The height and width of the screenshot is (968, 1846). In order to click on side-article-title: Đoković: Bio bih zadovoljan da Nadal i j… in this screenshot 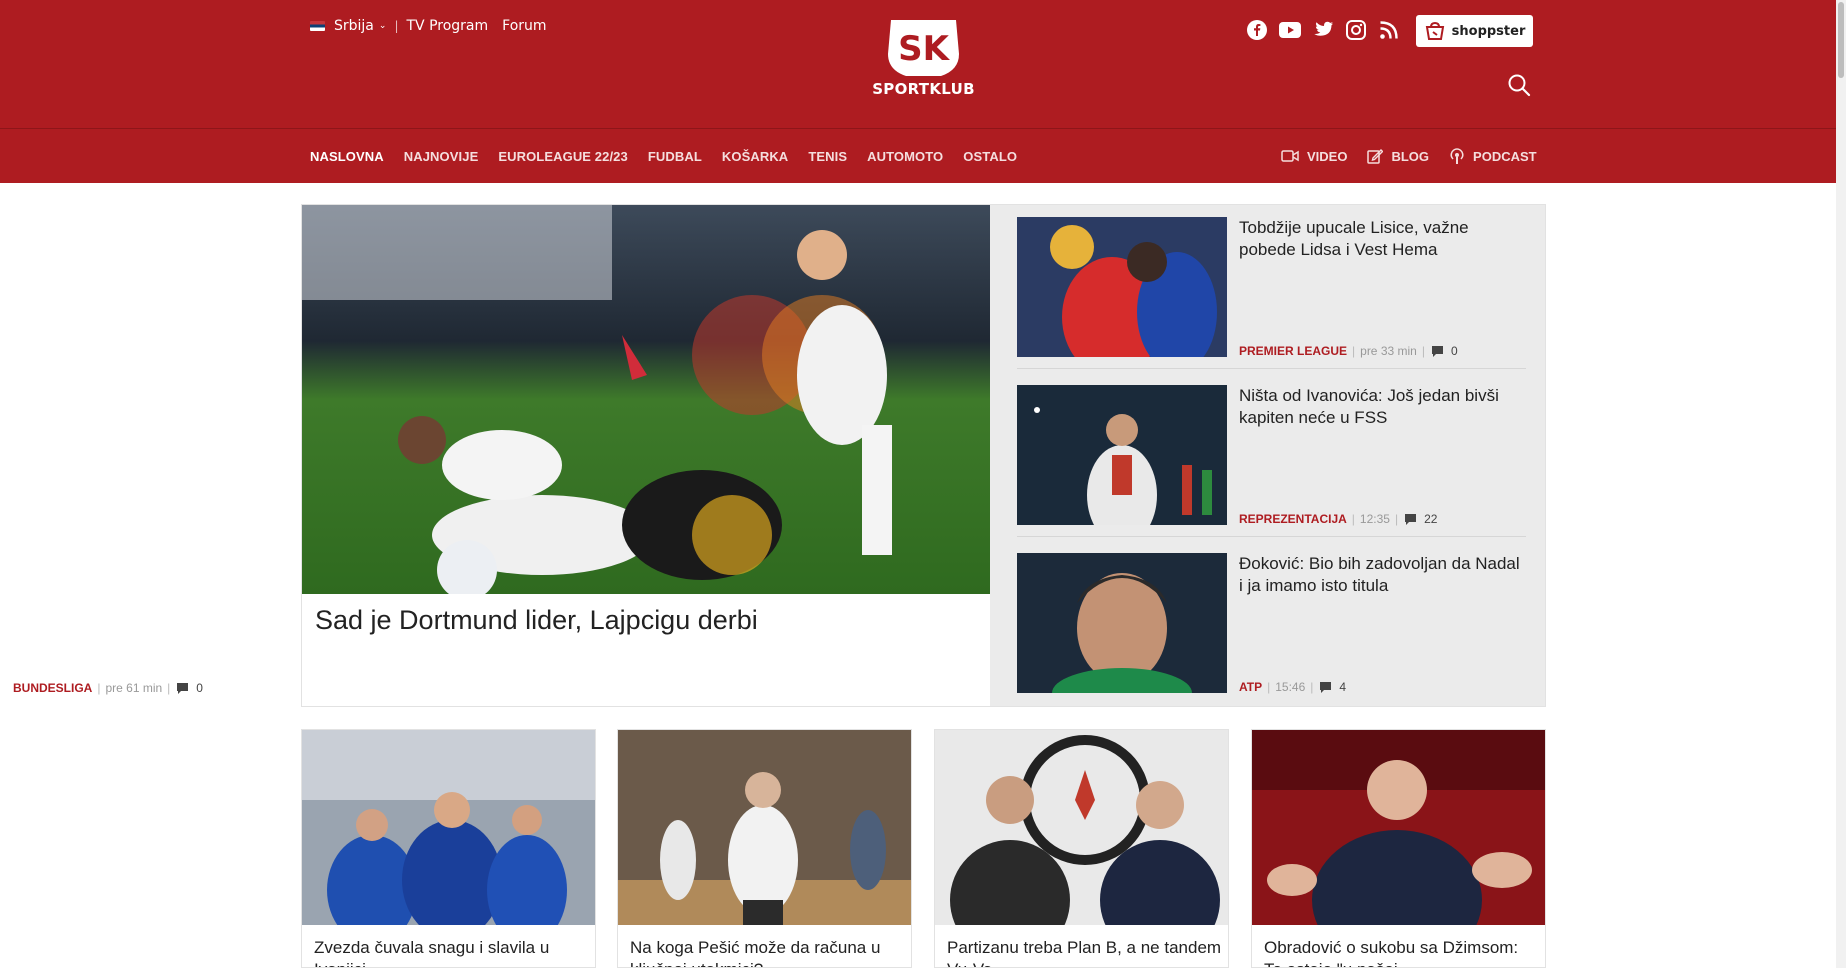, I will do `click(1381, 575)`.